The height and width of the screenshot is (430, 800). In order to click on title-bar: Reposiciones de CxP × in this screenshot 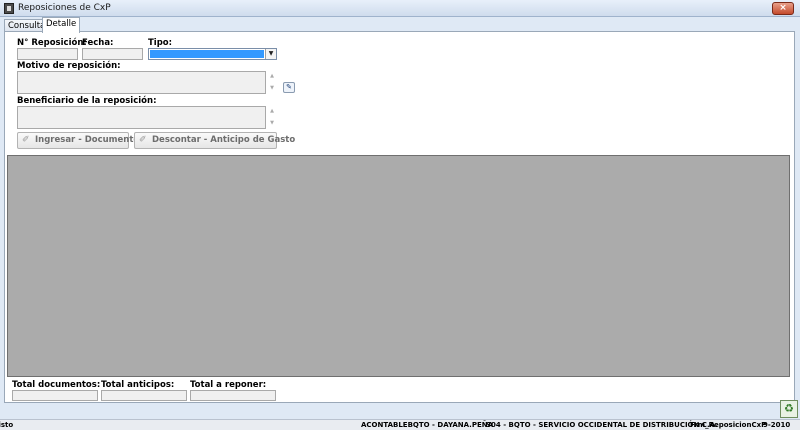, I will do `click(400, 8)`.